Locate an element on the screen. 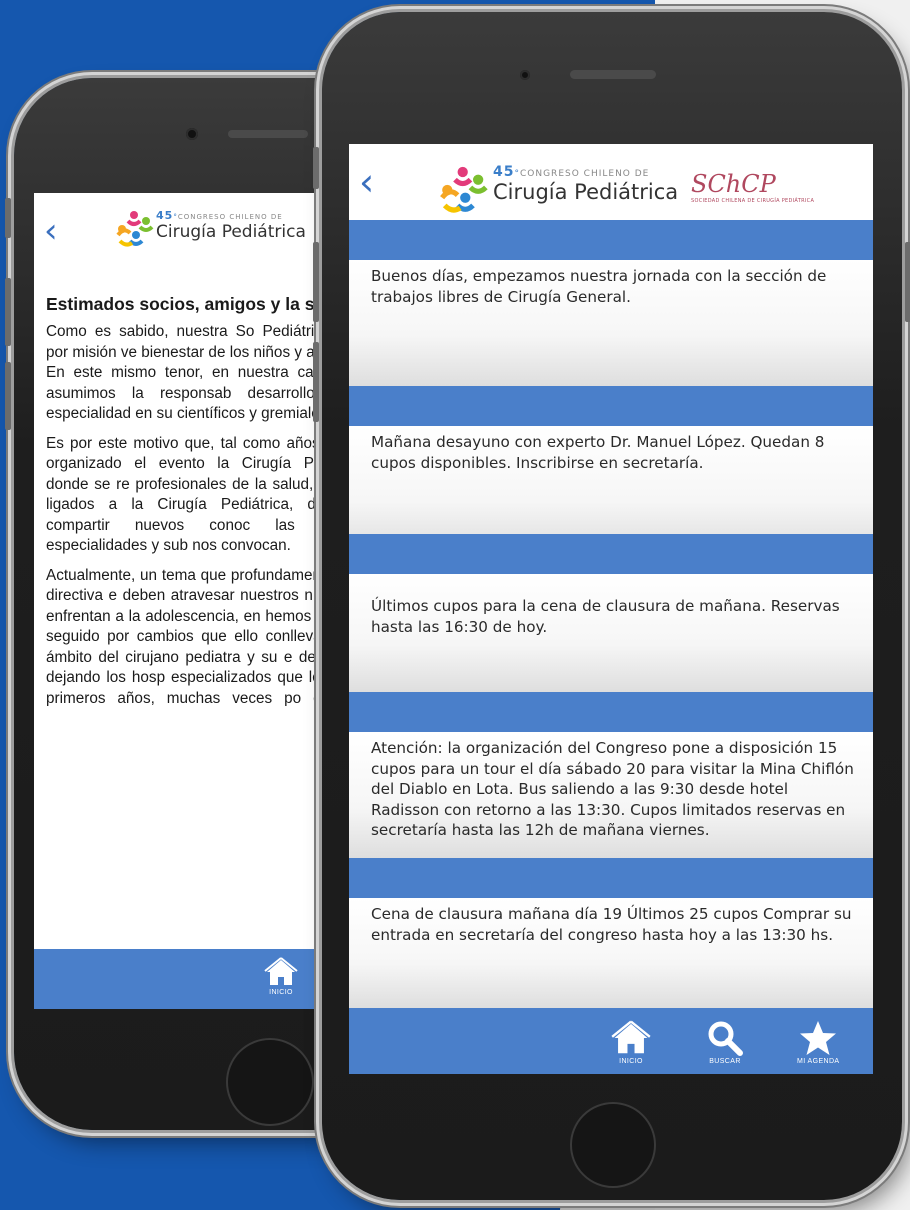 The image size is (910, 1210). phone-power-button is located at coordinates (907, 282).